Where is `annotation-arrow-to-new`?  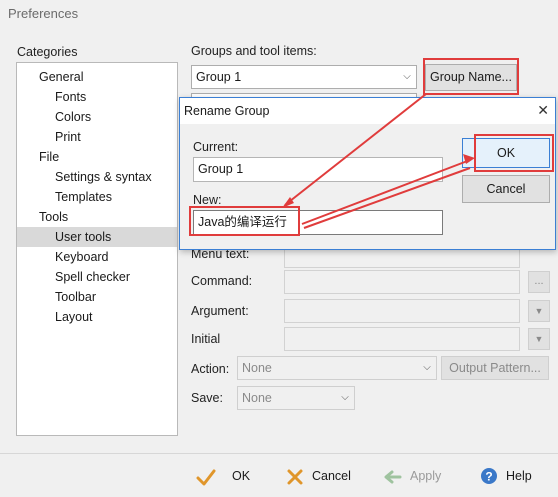
annotation-arrow-to-new is located at coordinates (355, 149).